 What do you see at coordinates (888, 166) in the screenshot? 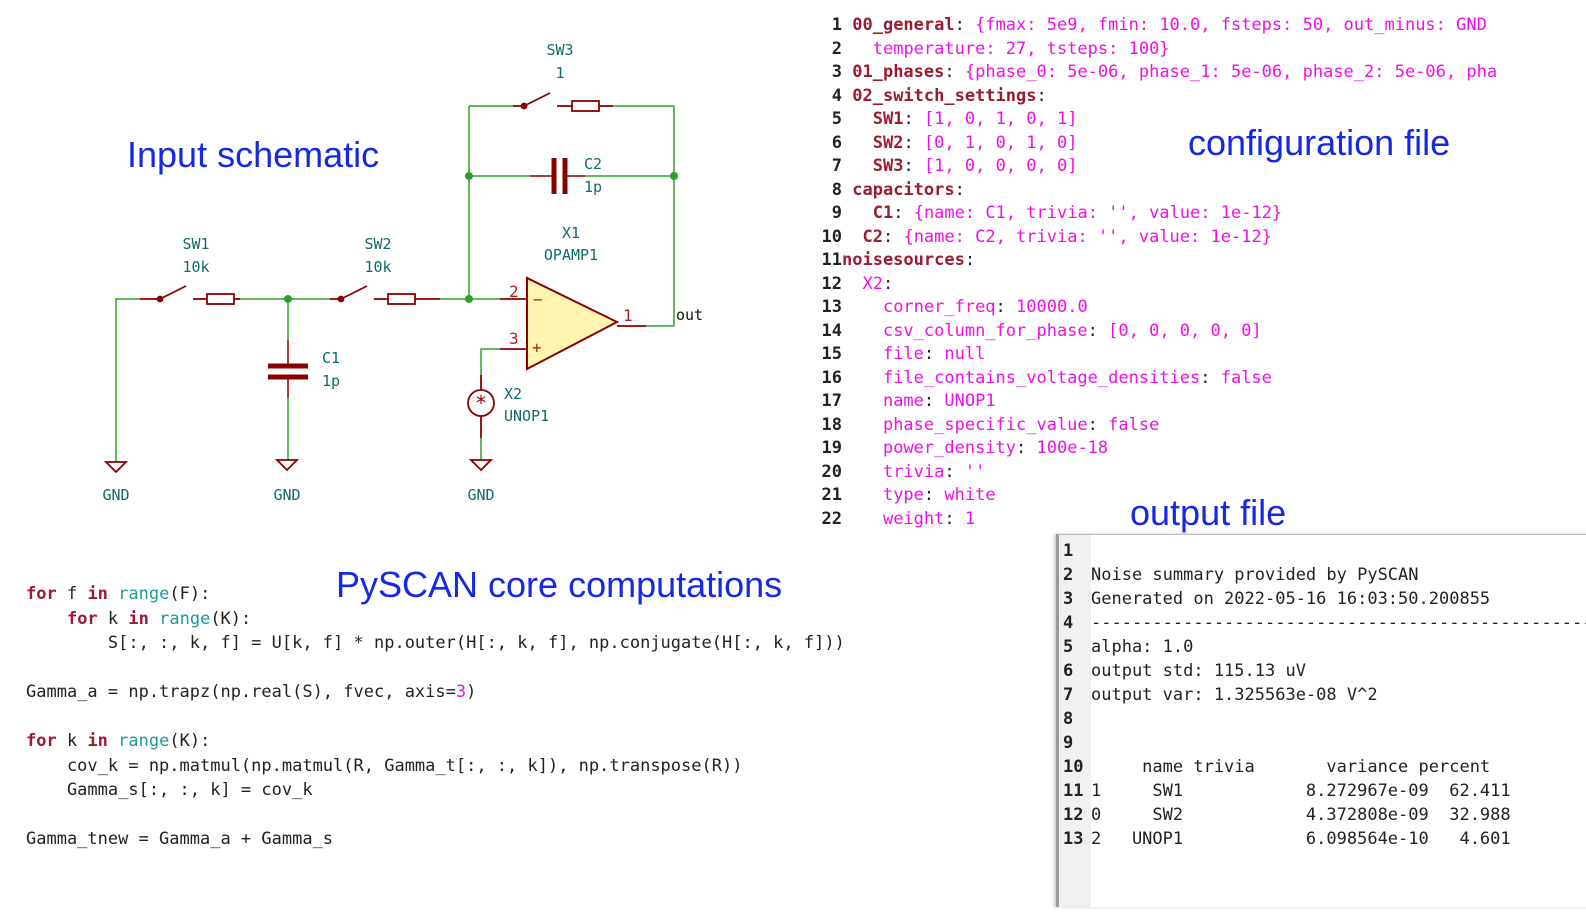
I see `config-key: SW3` at bounding box center [888, 166].